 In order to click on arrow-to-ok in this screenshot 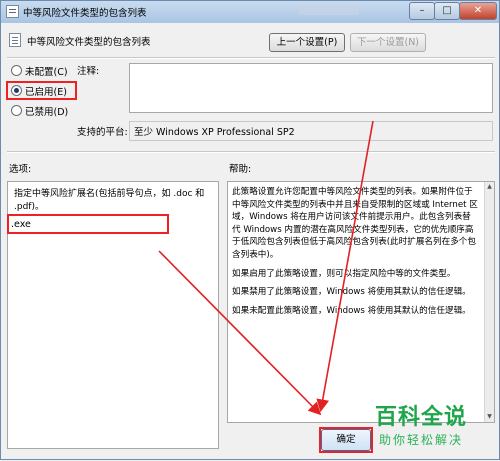, I will do `click(240, 333)`.